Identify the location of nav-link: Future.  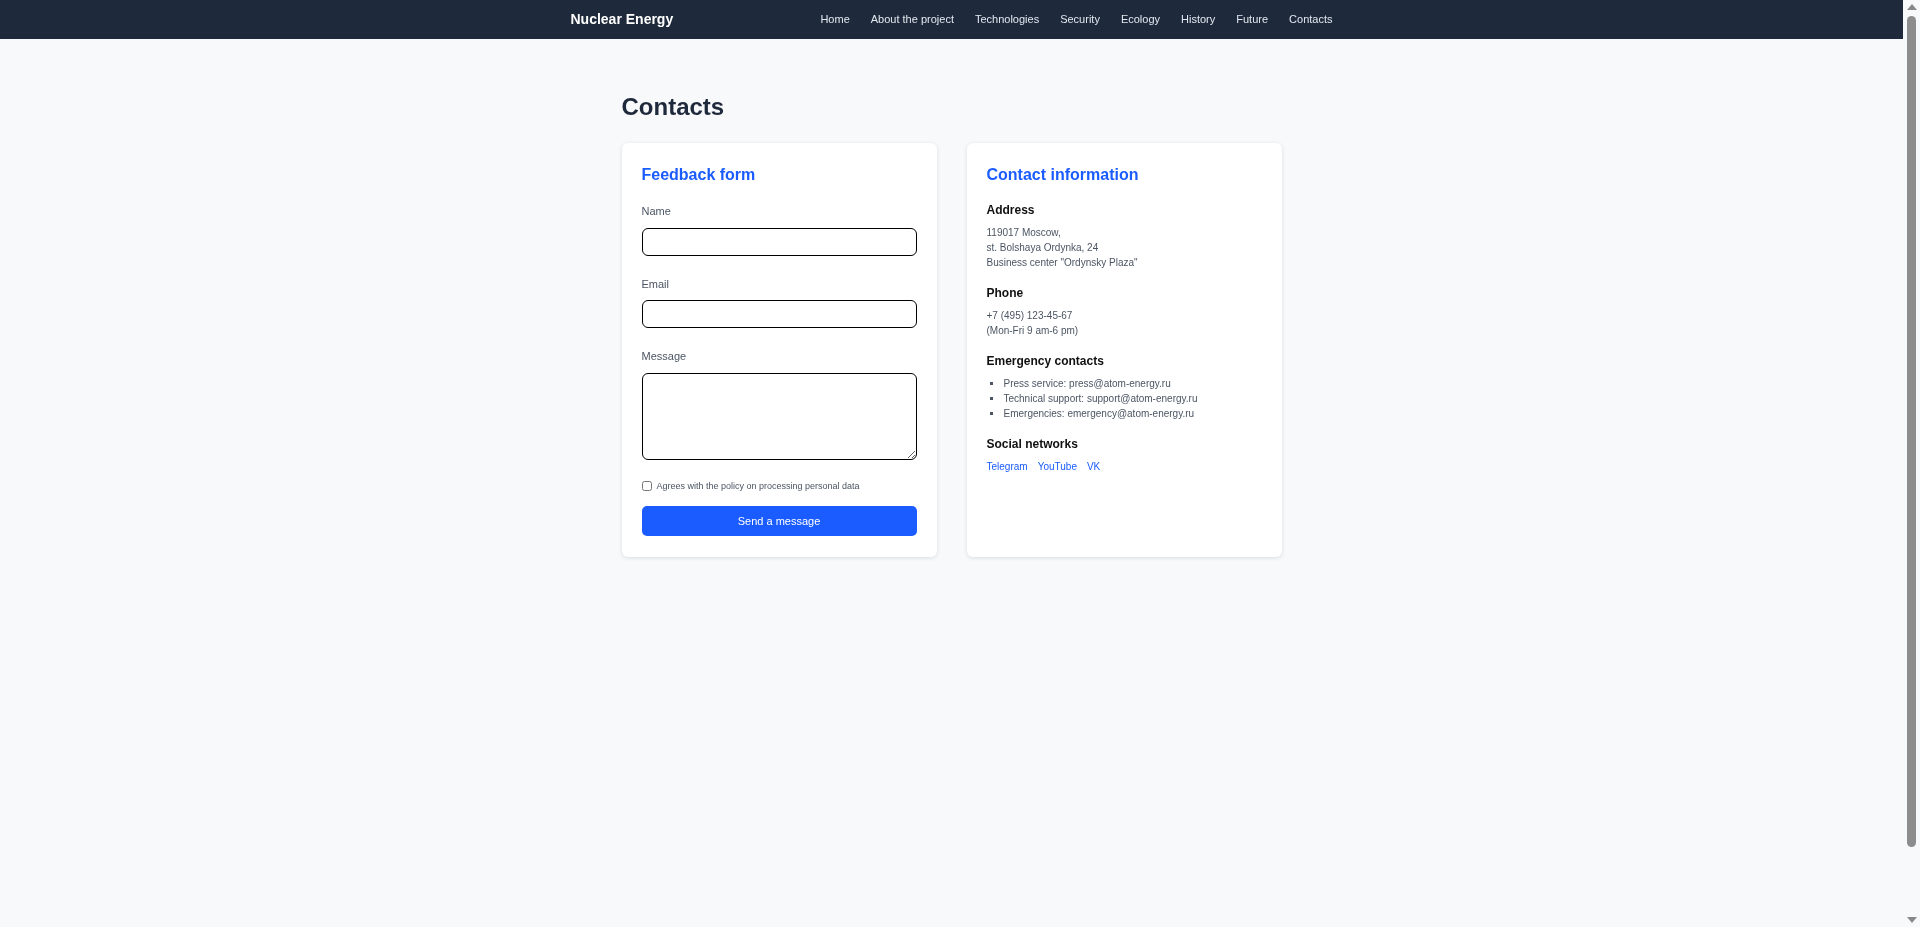
(1252, 19).